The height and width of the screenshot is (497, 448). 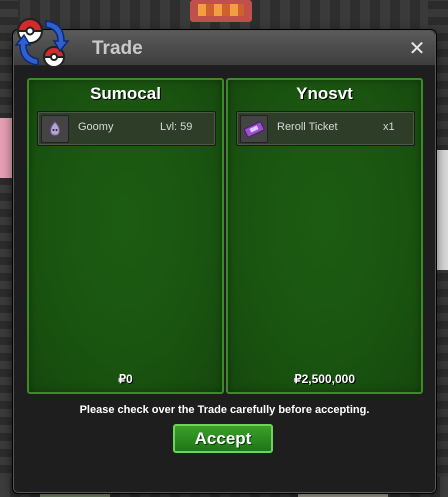 What do you see at coordinates (125, 93) in the screenshot?
I see `player-name: Sumocal` at bounding box center [125, 93].